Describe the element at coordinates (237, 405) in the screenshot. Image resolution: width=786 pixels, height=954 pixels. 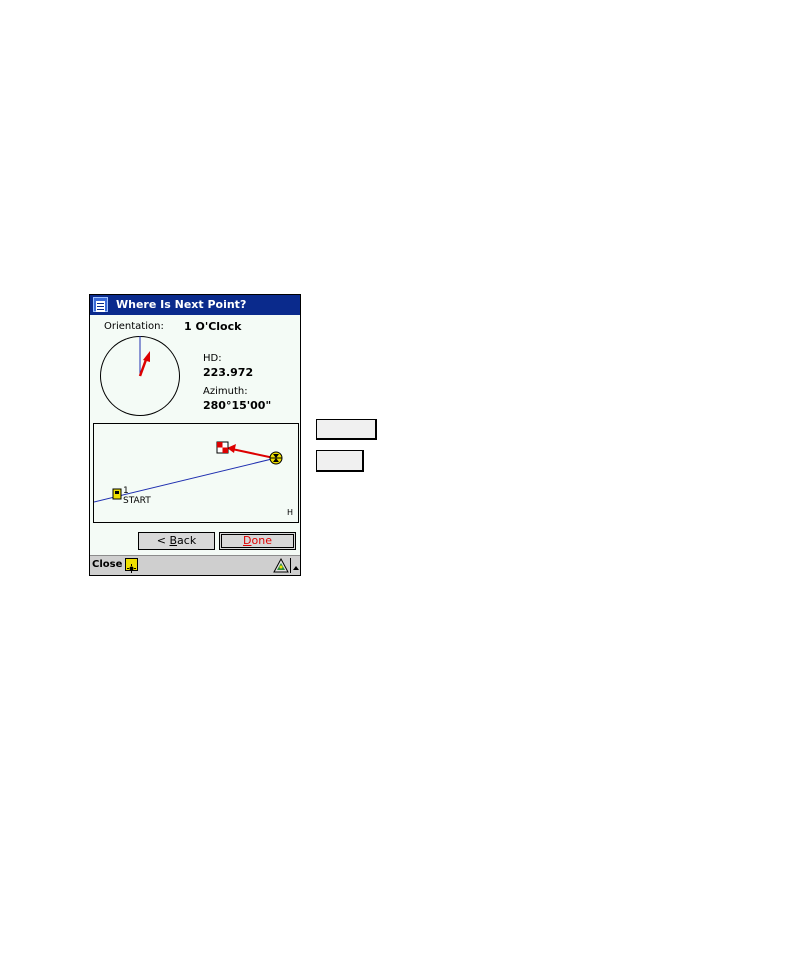
I see `azimuth-value: 280°15'00"` at that location.